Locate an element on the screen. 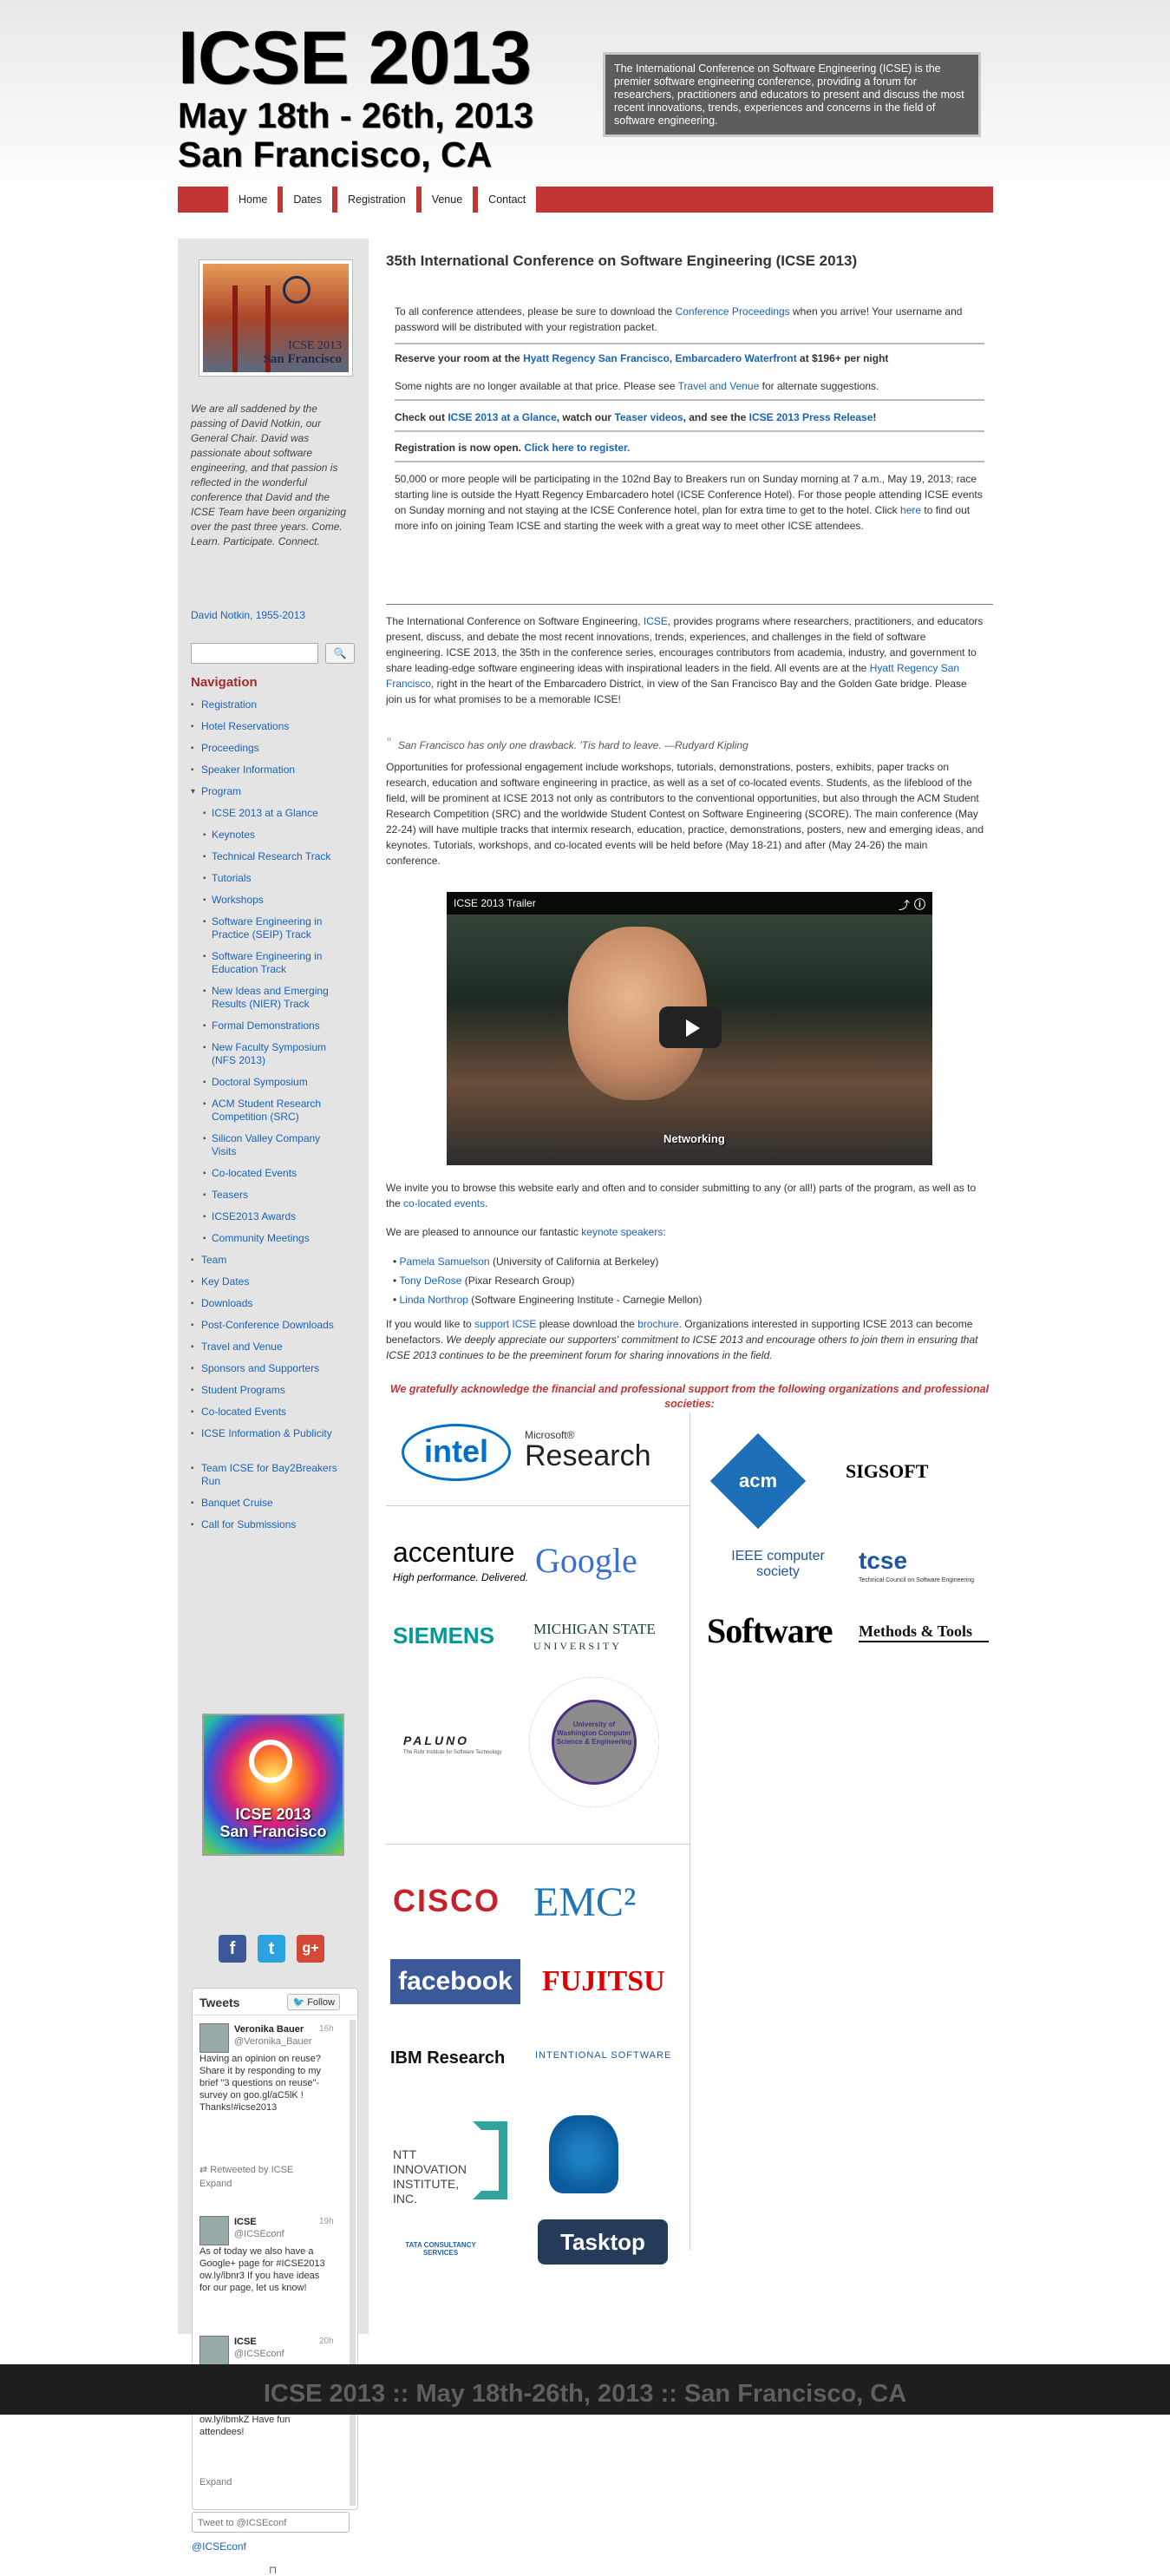 This screenshot has width=1170, height=2576. colocated-link: co-located events is located at coordinates (444, 1203).